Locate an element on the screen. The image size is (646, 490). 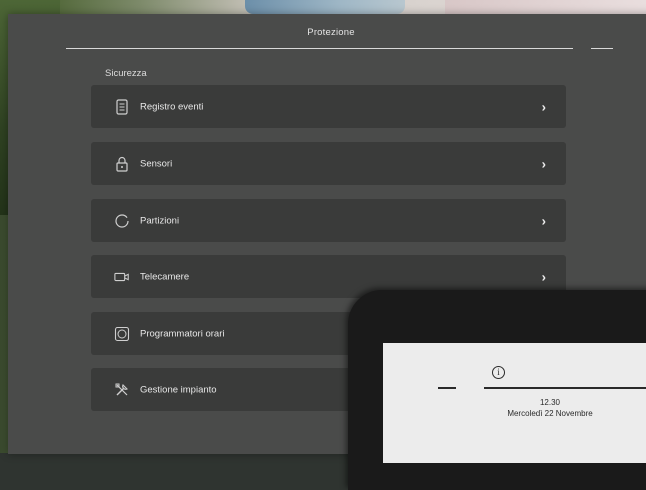
info-icon: i is located at coordinates (498, 372).